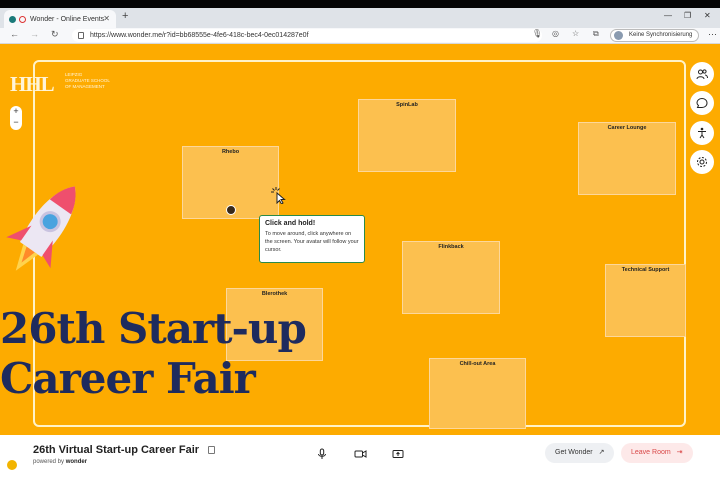  I want to click on screen-share-icon, so click(398, 453).